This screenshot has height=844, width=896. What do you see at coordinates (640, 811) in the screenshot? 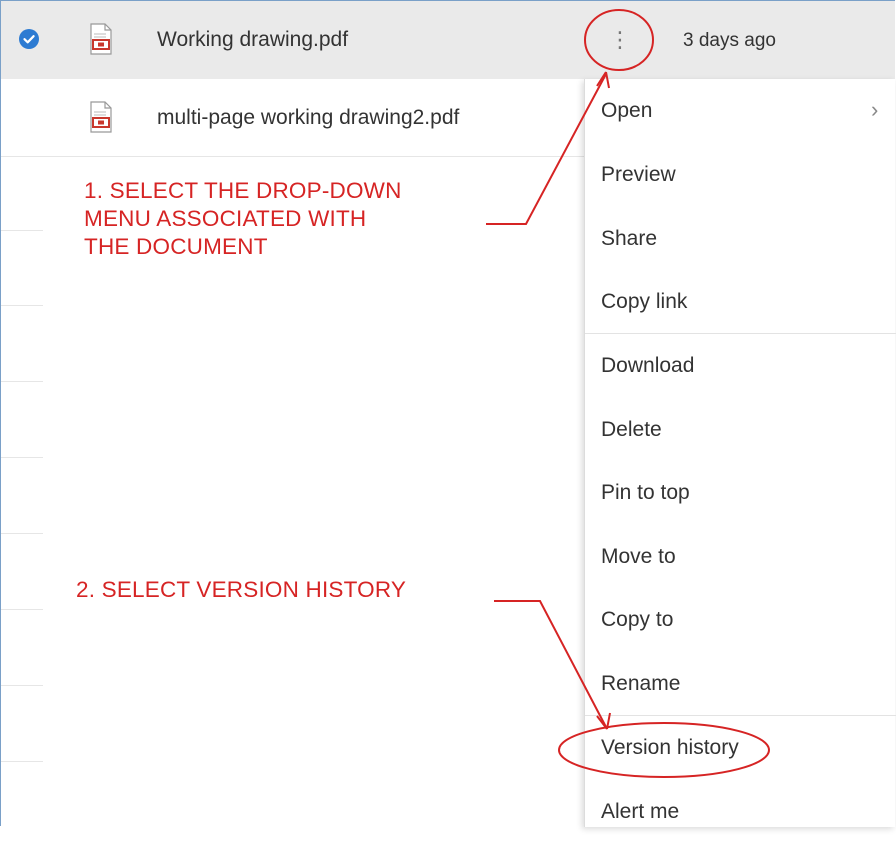
I see `menu-item-label: Alert me` at bounding box center [640, 811].